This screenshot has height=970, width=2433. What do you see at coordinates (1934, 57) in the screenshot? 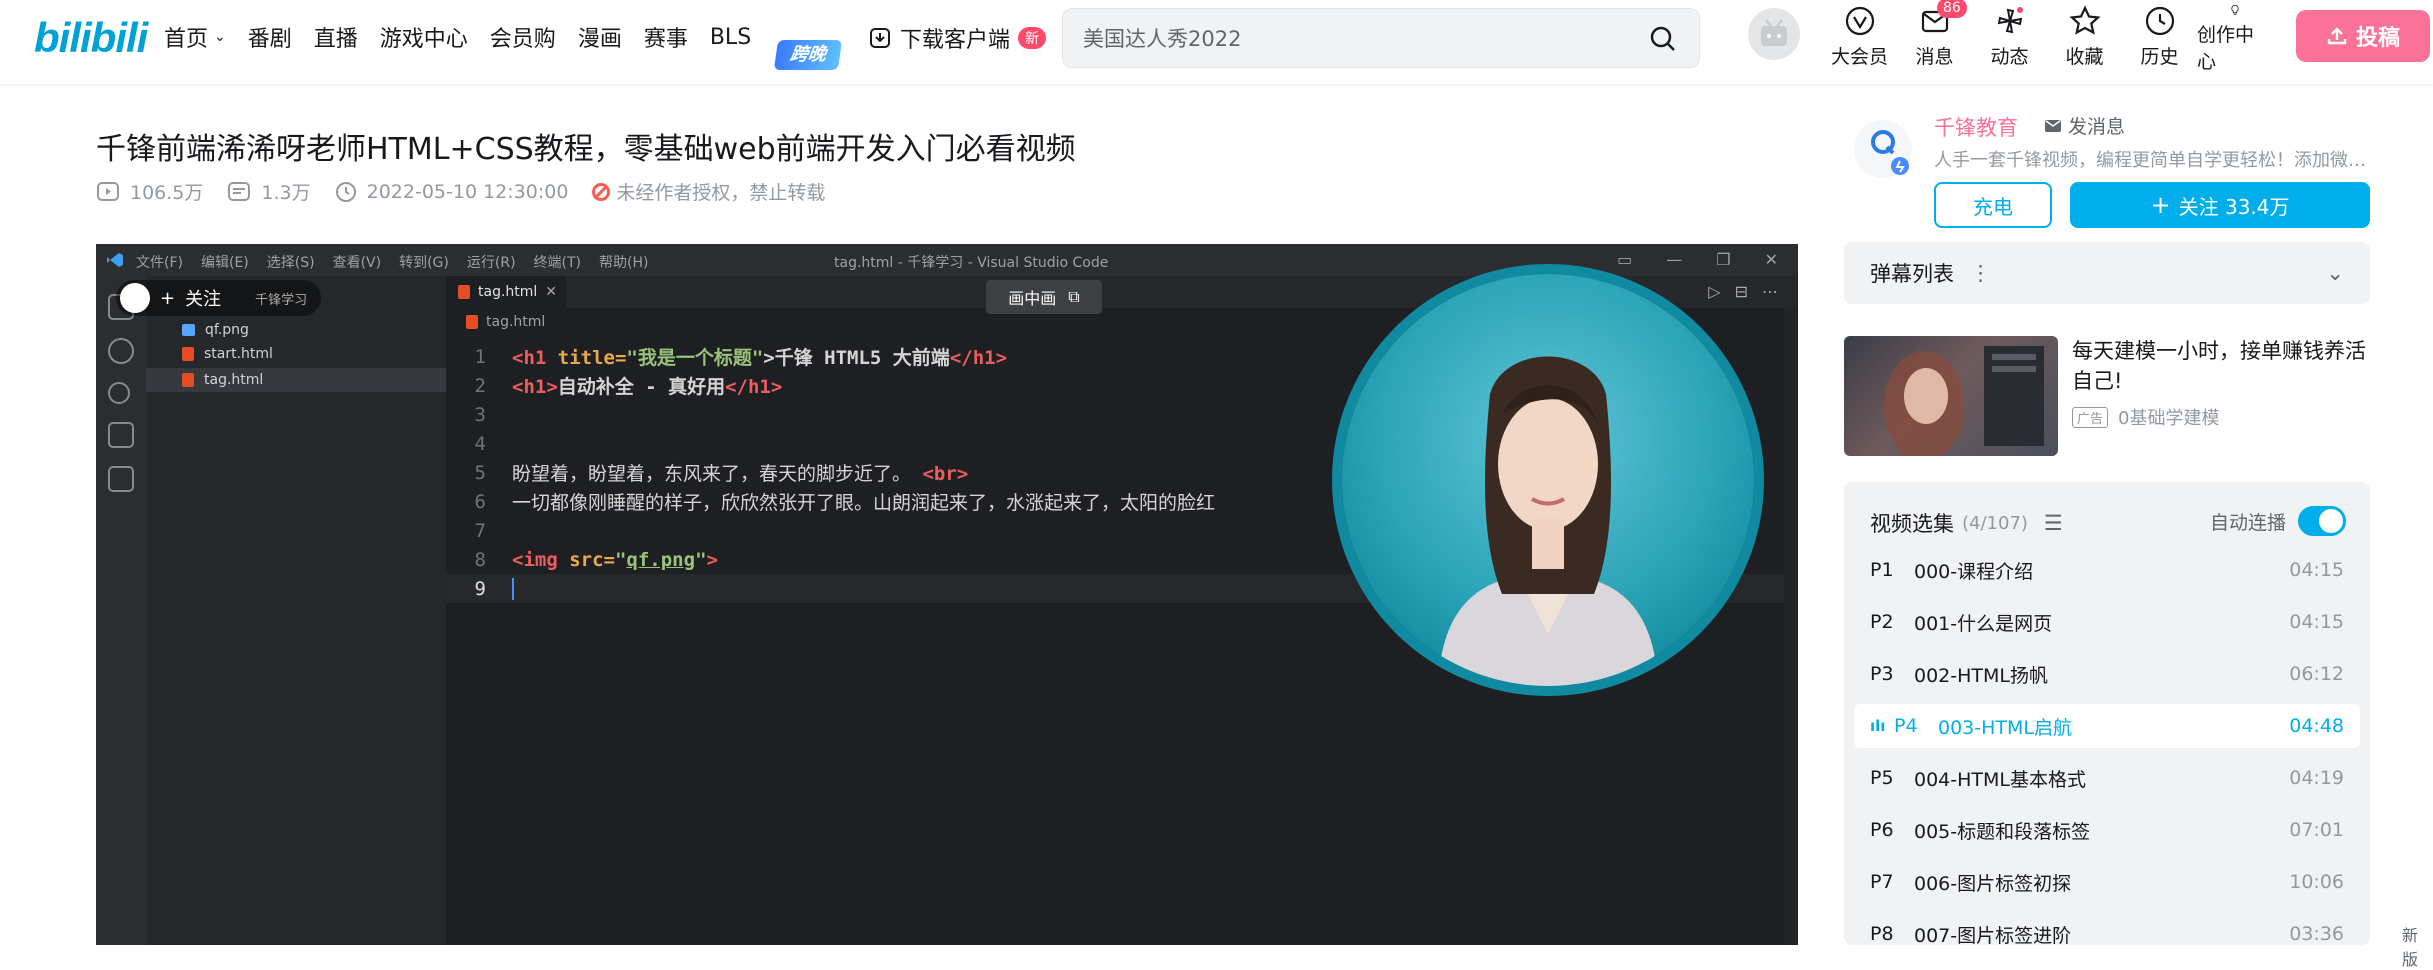
I see `entry-messages-label: 消息` at bounding box center [1934, 57].